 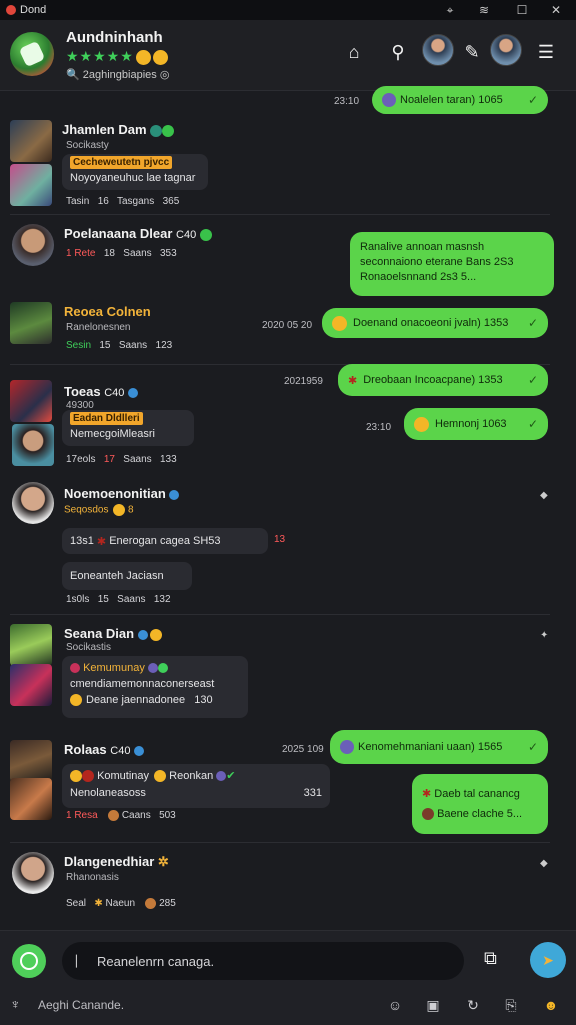 What do you see at coordinates (121, 162) in the screenshot?
I see `tag-label: Cecheweutetn pjvcc` at bounding box center [121, 162].